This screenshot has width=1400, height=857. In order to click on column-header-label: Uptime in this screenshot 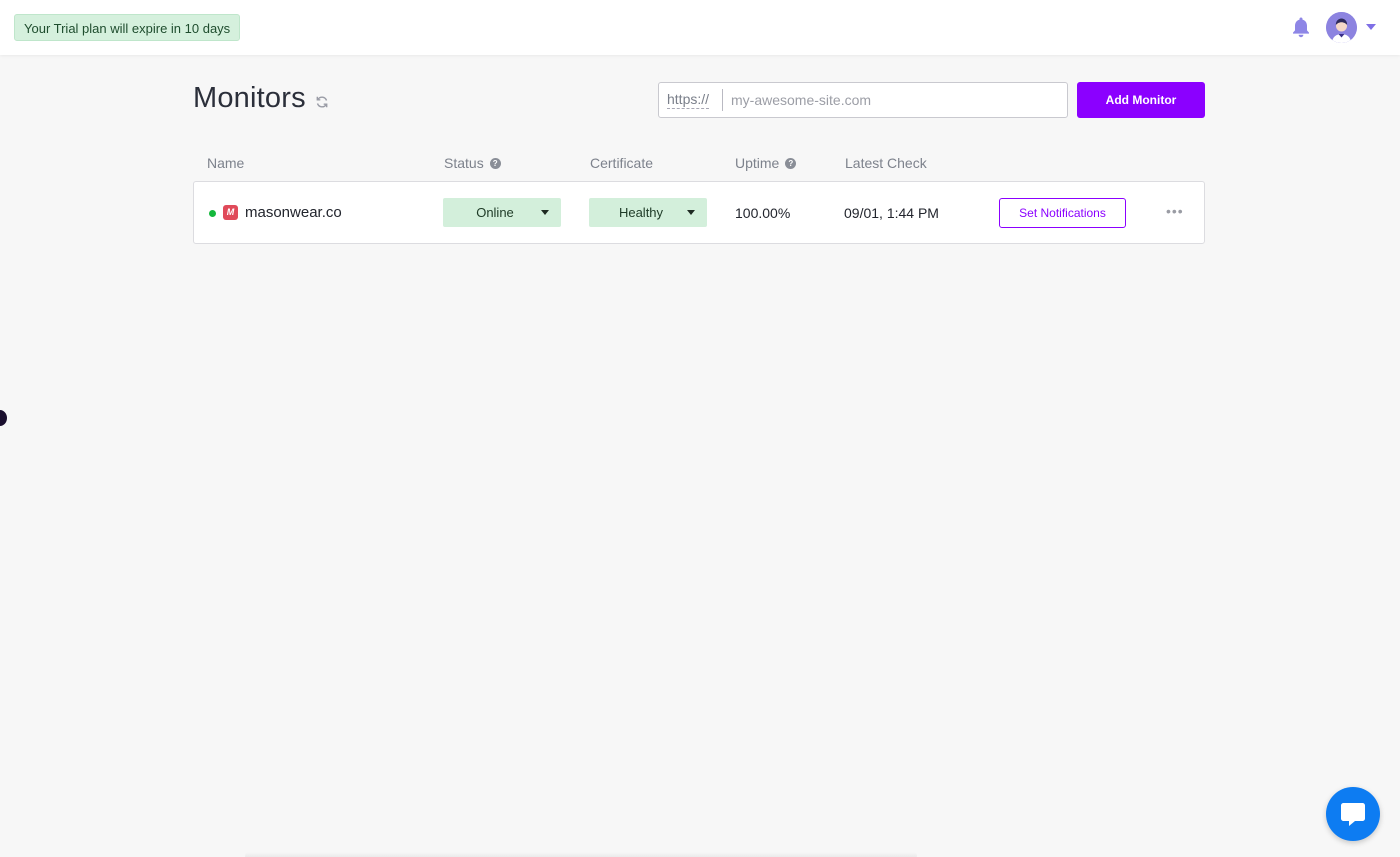, I will do `click(757, 163)`.